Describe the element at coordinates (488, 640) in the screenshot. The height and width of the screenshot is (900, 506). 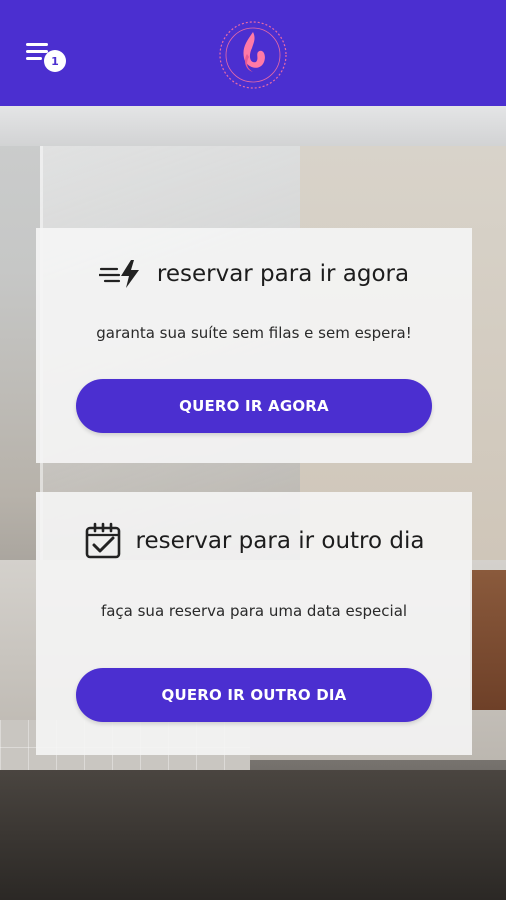
I see `background-wood` at that location.